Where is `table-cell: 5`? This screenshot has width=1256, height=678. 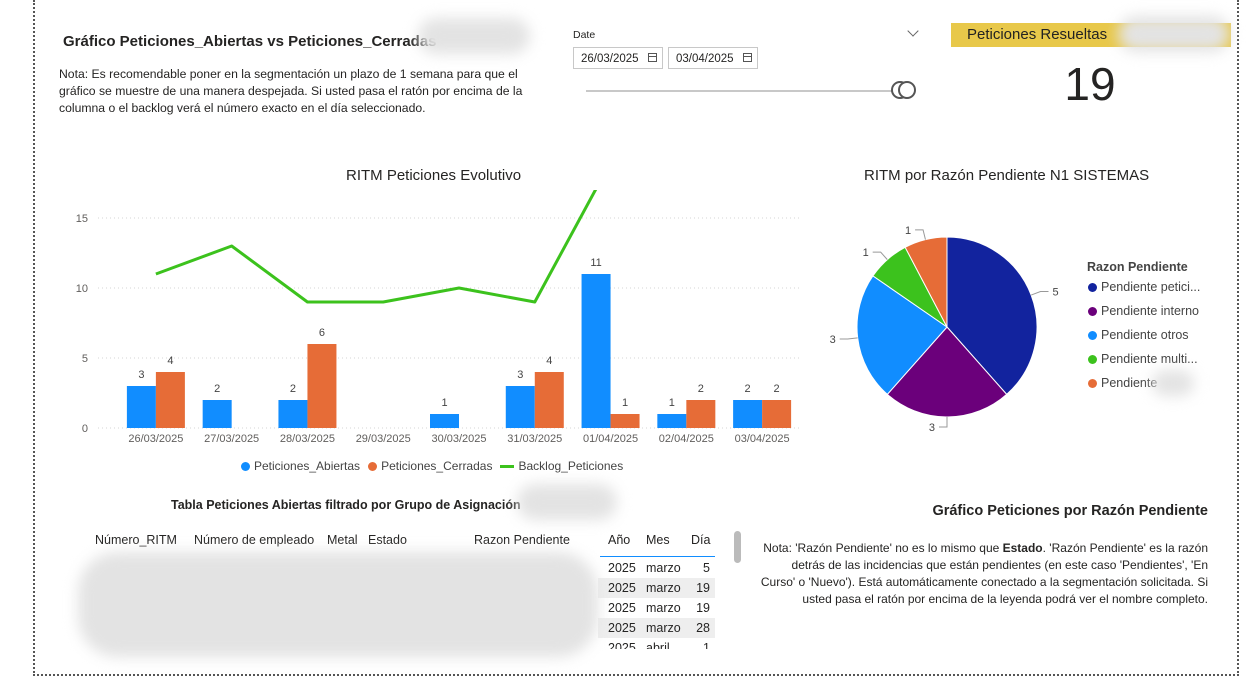
table-cell: 5 is located at coordinates (706, 568).